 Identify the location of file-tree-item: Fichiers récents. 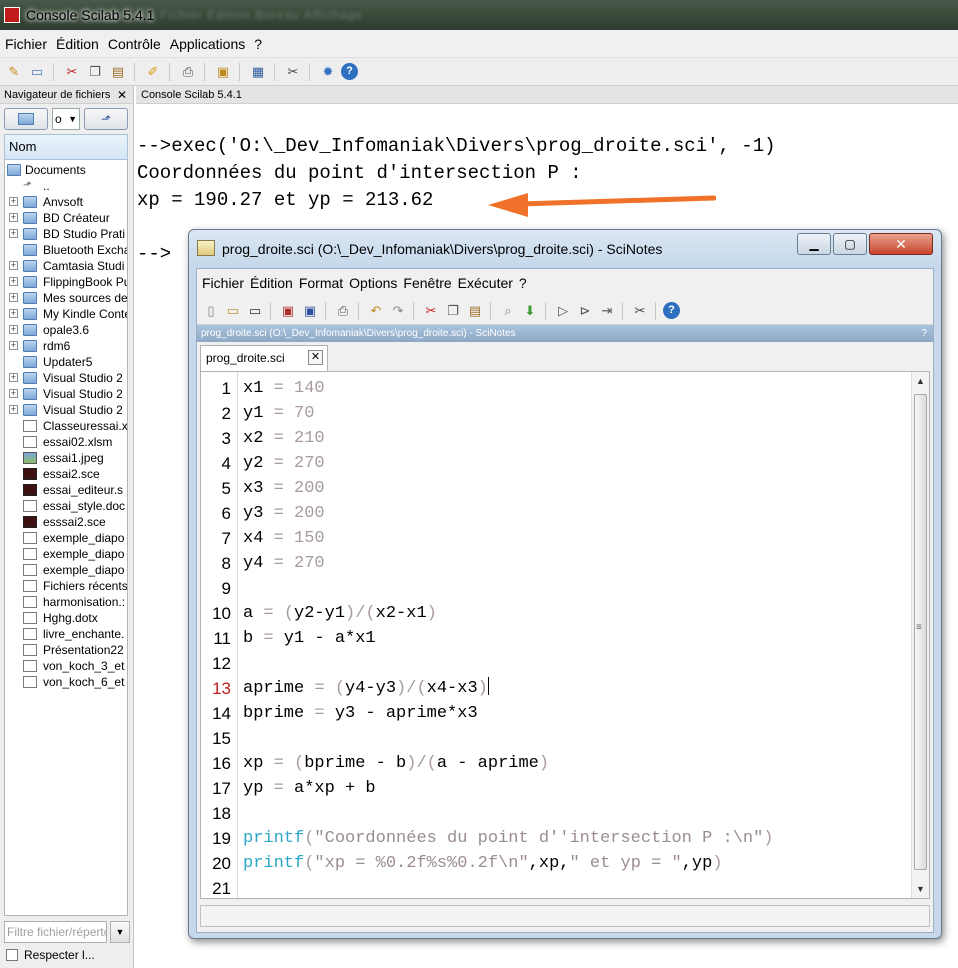
(66, 586).